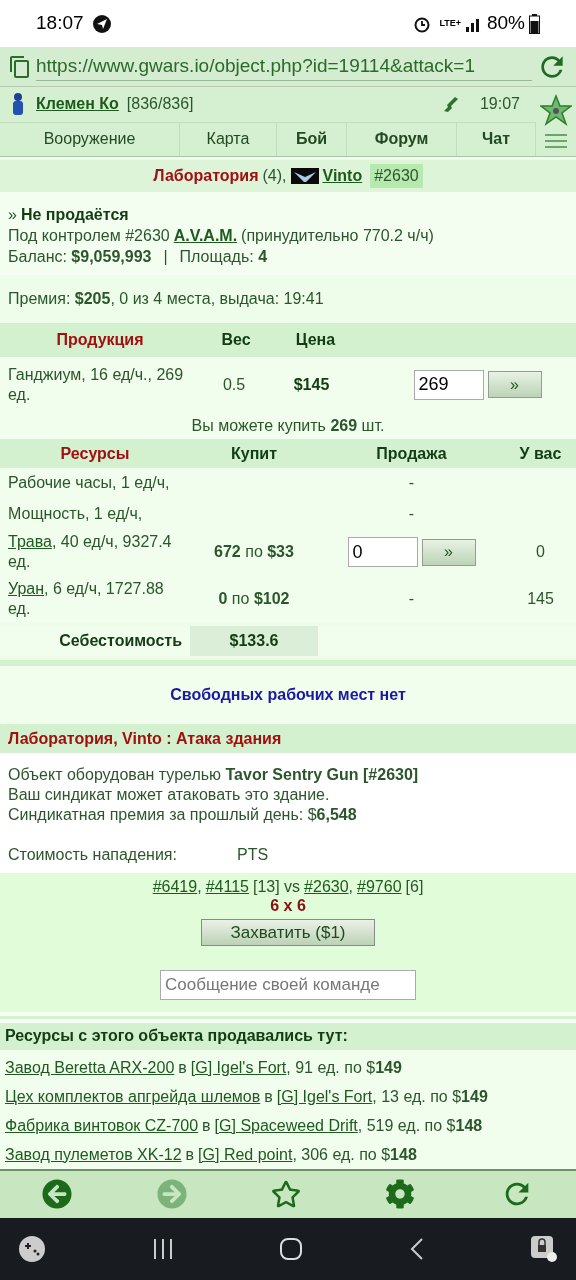 Image resolution: width=576 pixels, height=1280 pixels. What do you see at coordinates (26, 589) in the screenshot?
I see `resource-link: Уран` at bounding box center [26, 589].